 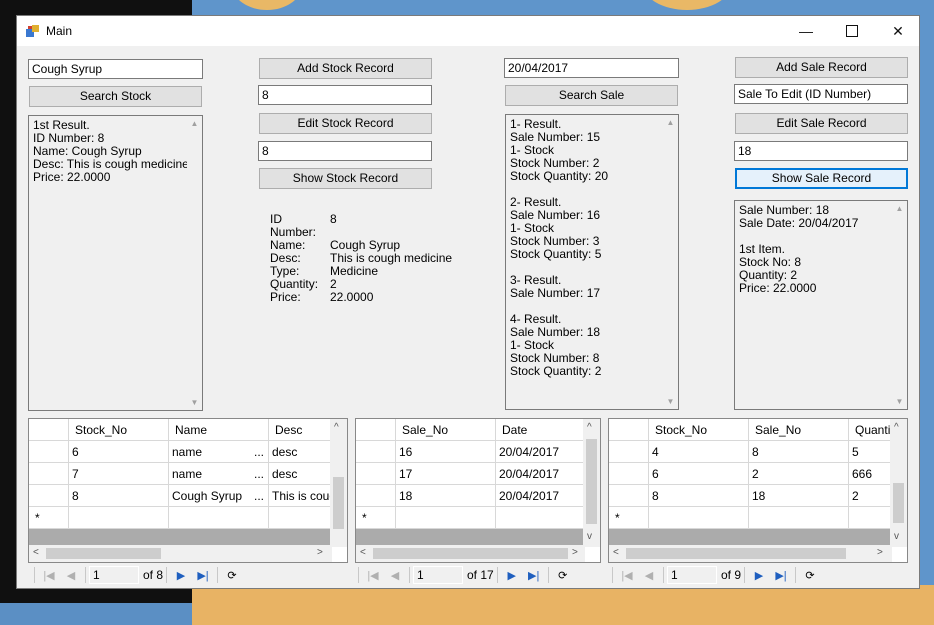 What do you see at coordinates (821, 123) in the screenshot?
I see `edit-sale-record-button: Edit Sale Record` at bounding box center [821, 123].